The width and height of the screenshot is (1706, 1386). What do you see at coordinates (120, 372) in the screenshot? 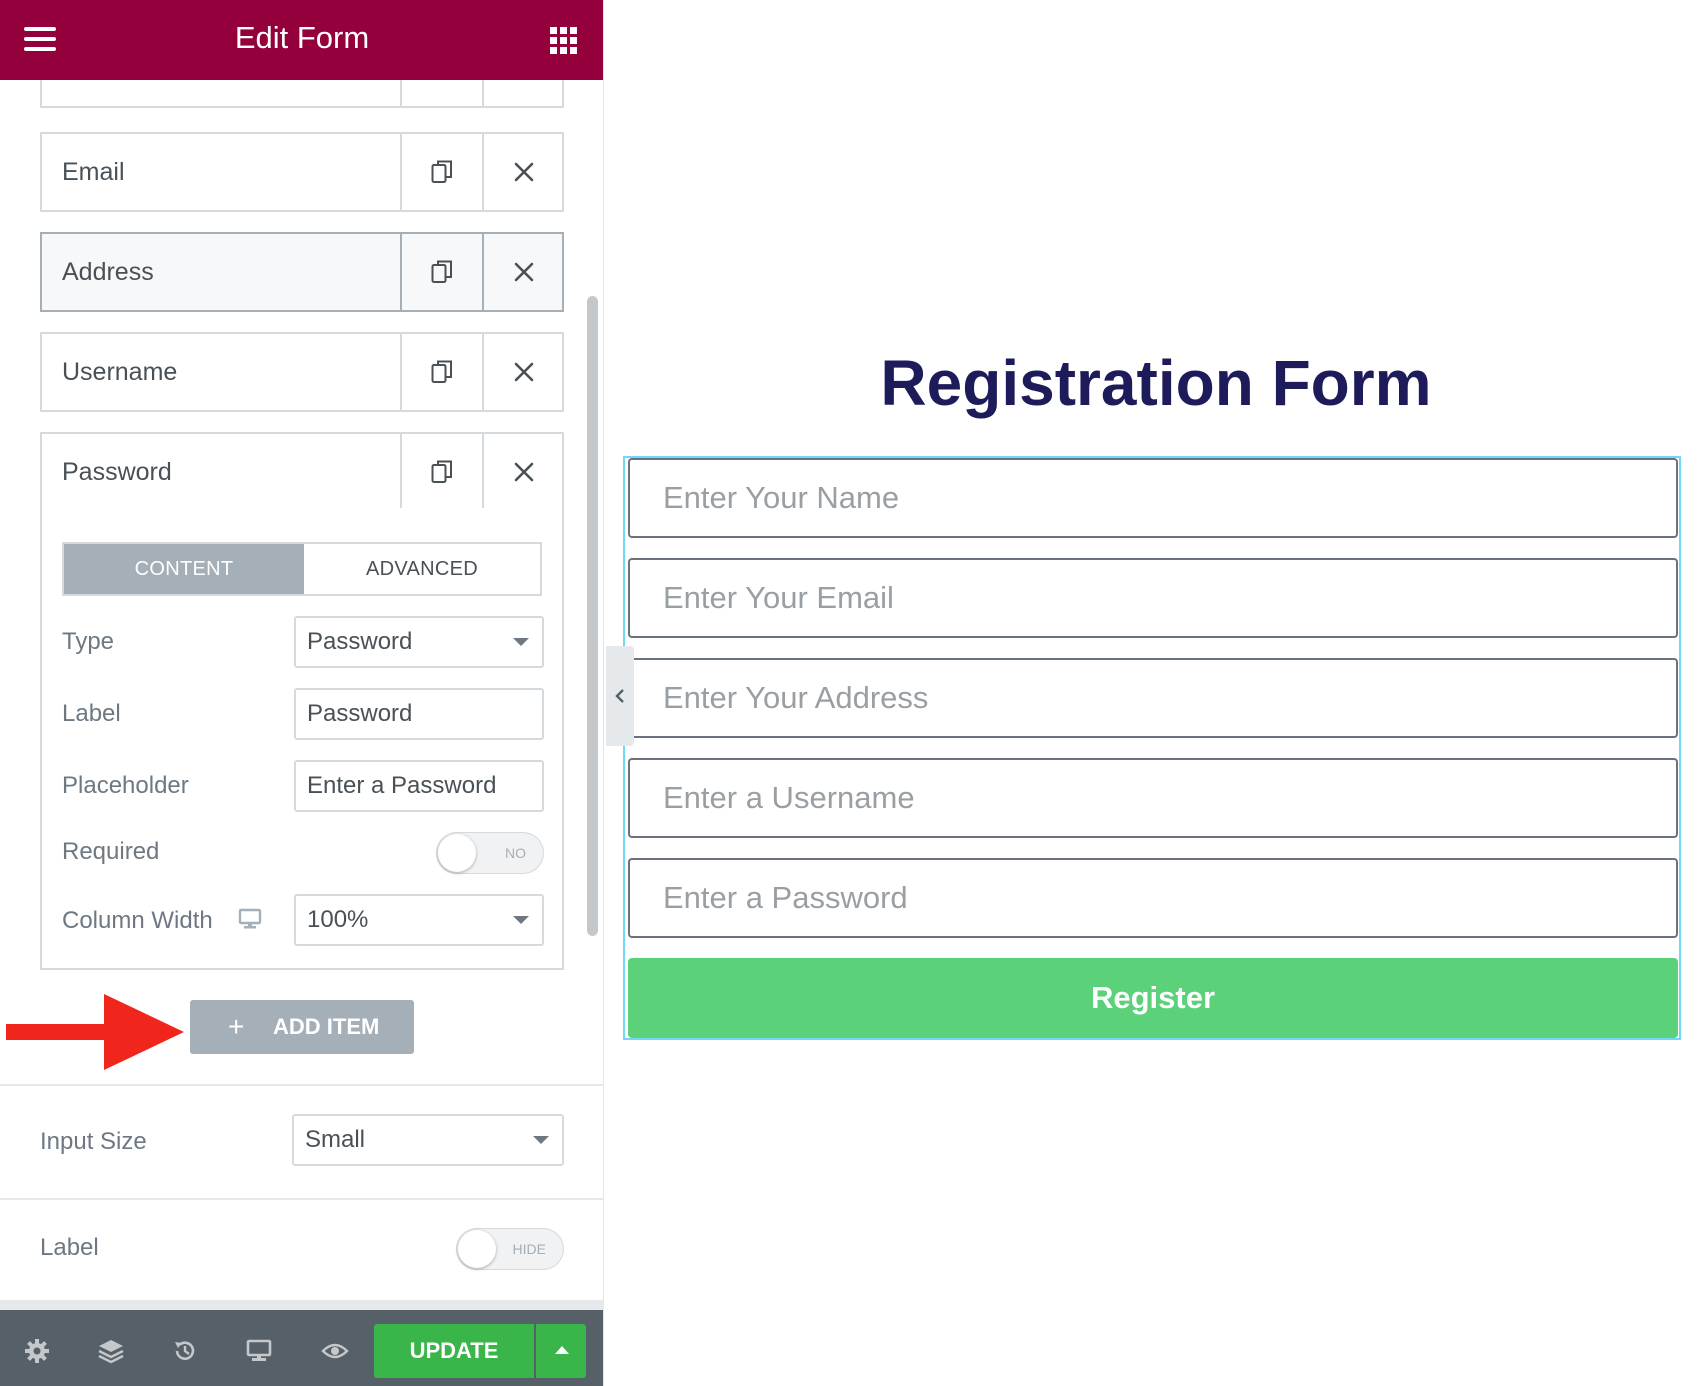
I see `field-label: Username` at bounding box center [120, 372].